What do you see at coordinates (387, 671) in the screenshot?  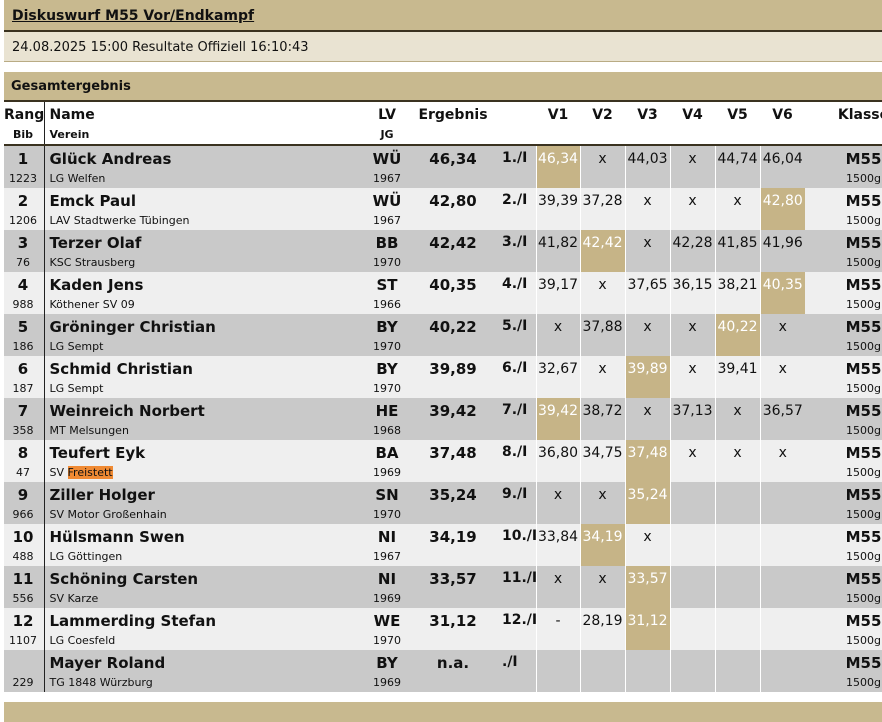 I see `lv-cell: BY 1969` at bounding box center [387, 671].